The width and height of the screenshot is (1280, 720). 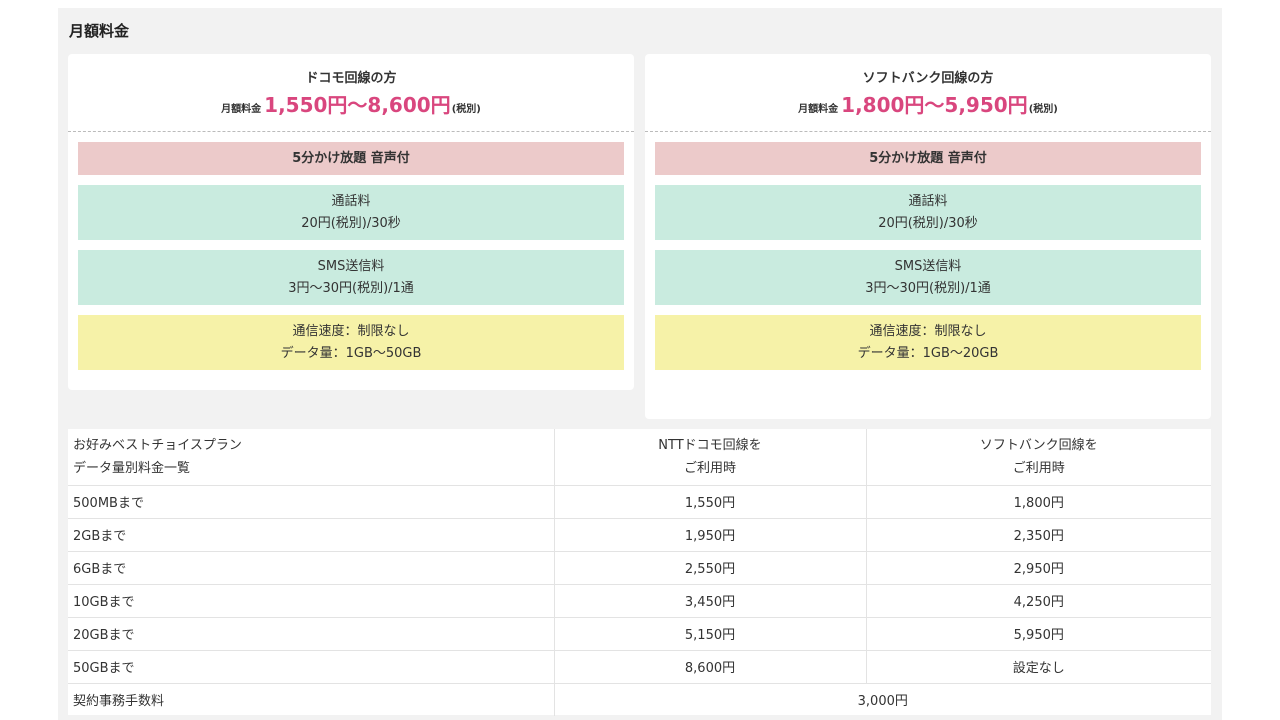 I want to click on plan-card-title: ドコモ回線の方, so click(x=351, y=78).